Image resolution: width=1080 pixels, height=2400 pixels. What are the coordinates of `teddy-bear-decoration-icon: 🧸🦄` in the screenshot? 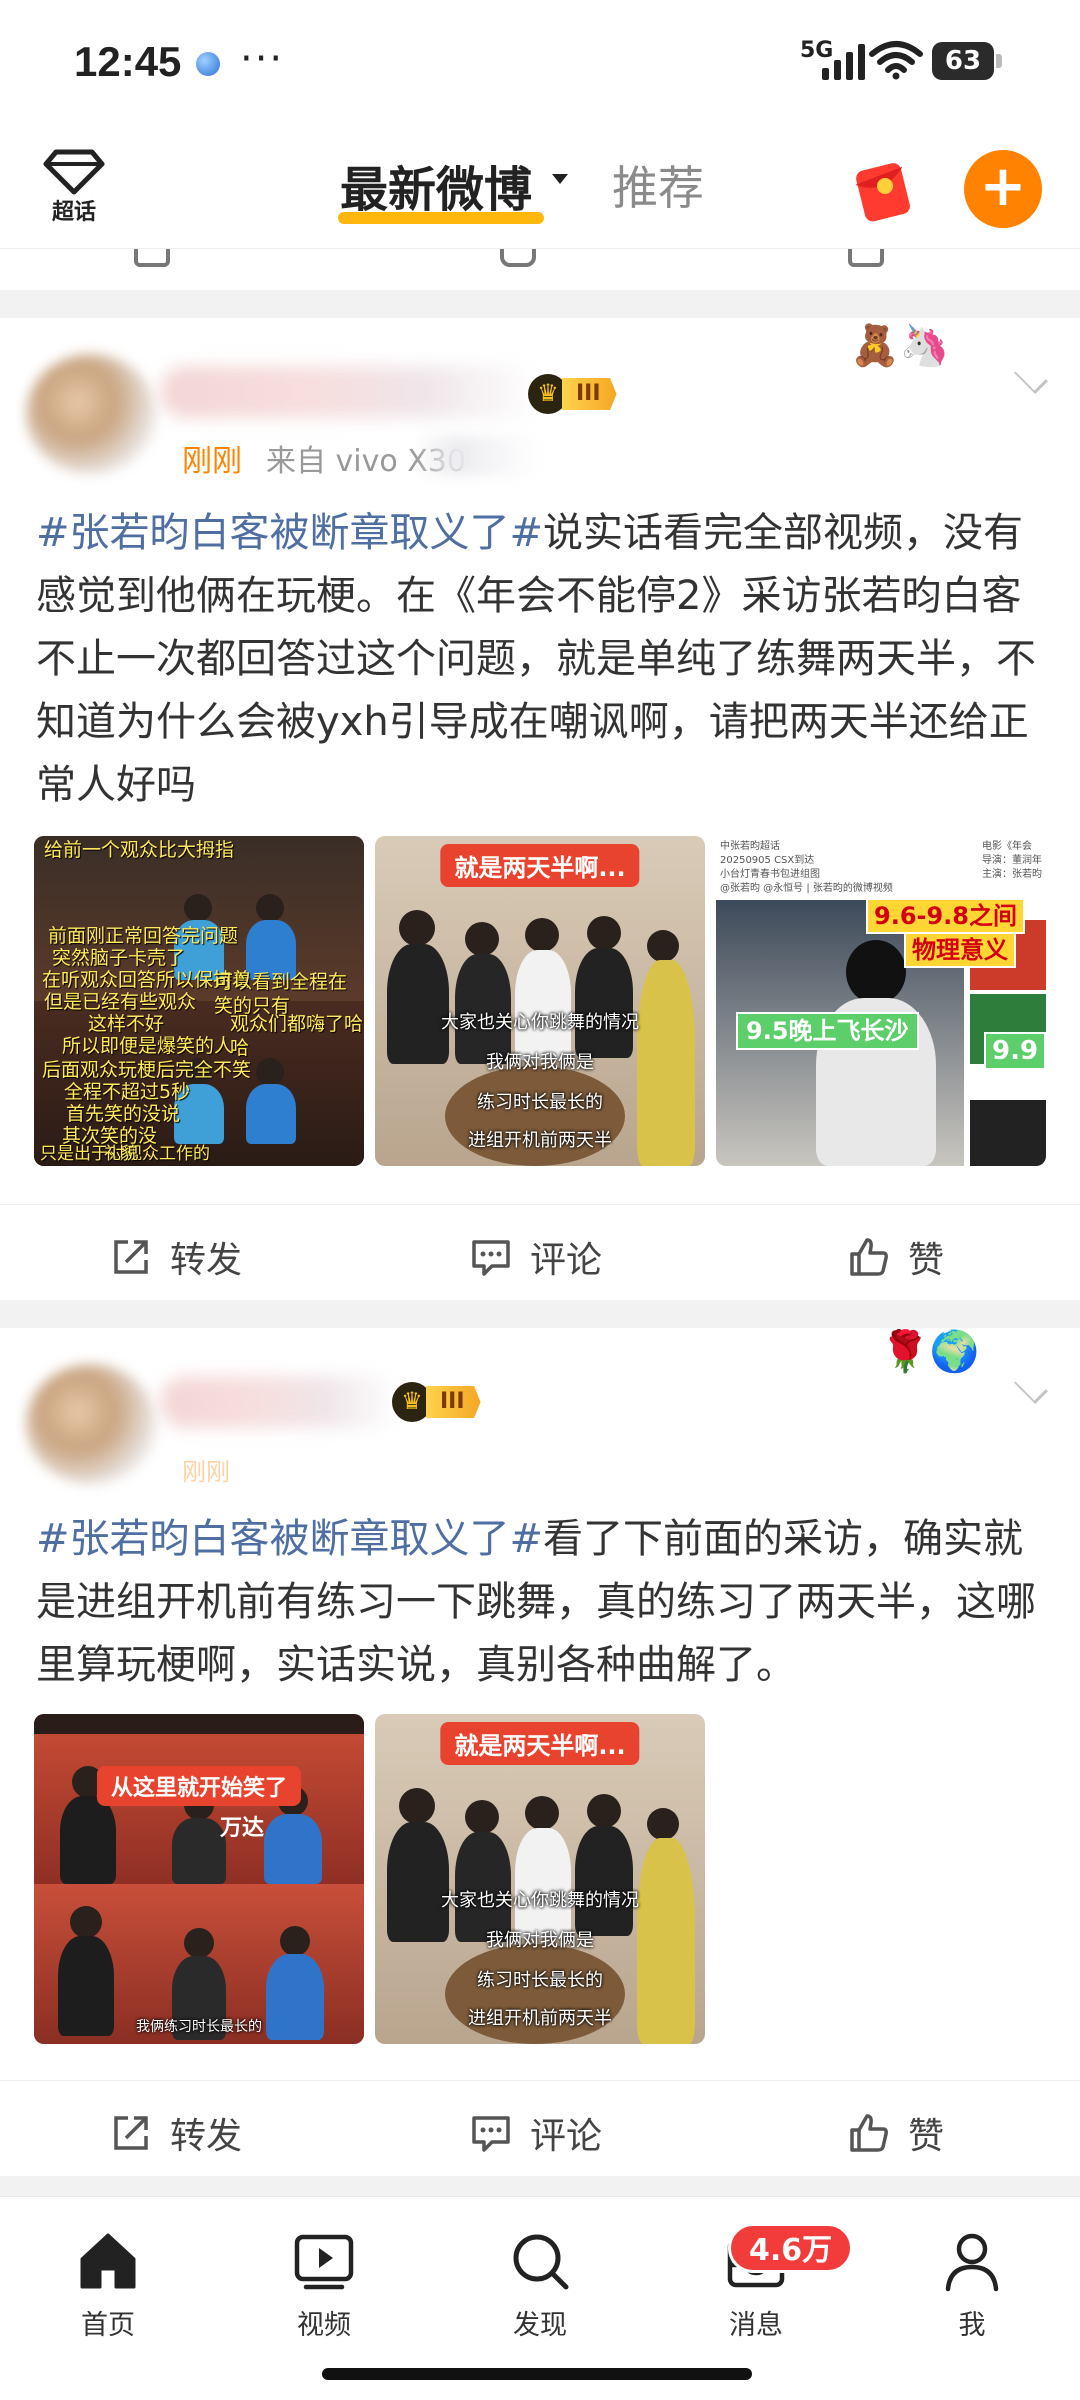 It's located at (900, 346).